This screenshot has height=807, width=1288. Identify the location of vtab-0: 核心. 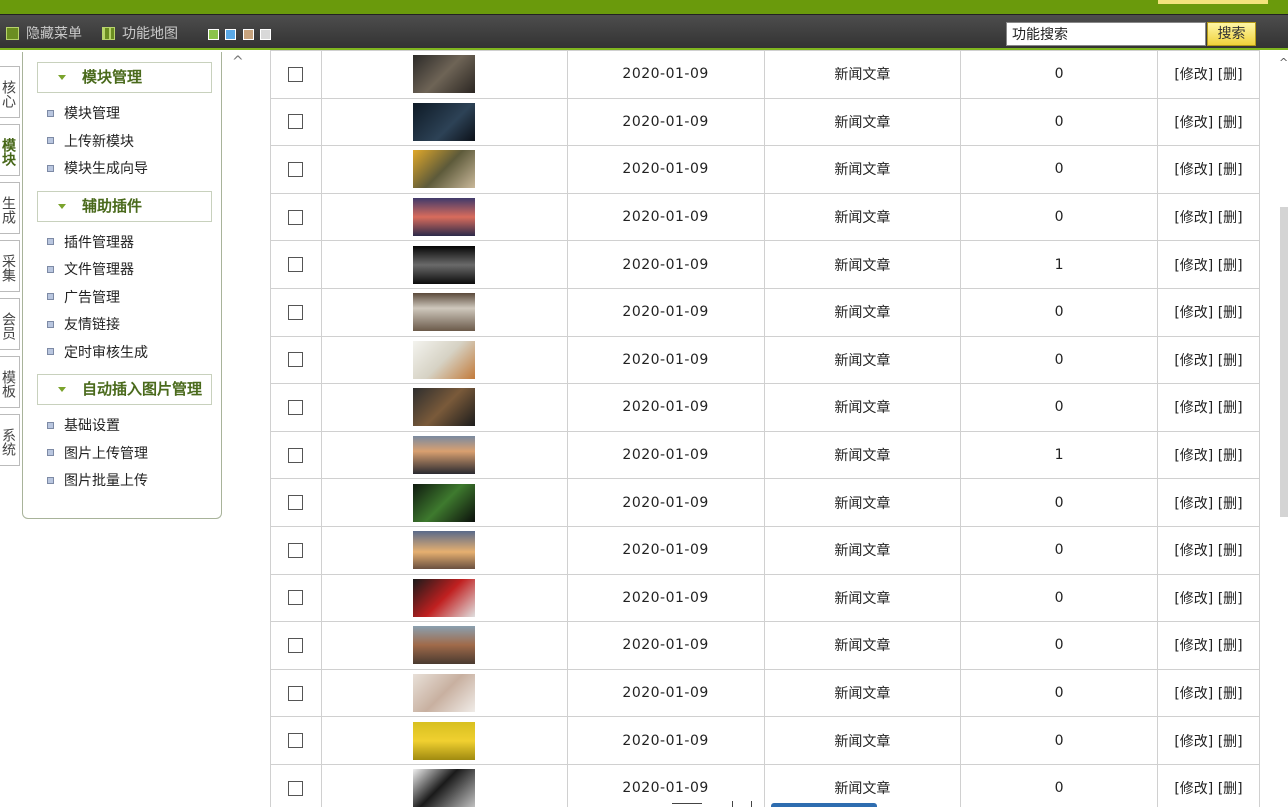
(10, 92).